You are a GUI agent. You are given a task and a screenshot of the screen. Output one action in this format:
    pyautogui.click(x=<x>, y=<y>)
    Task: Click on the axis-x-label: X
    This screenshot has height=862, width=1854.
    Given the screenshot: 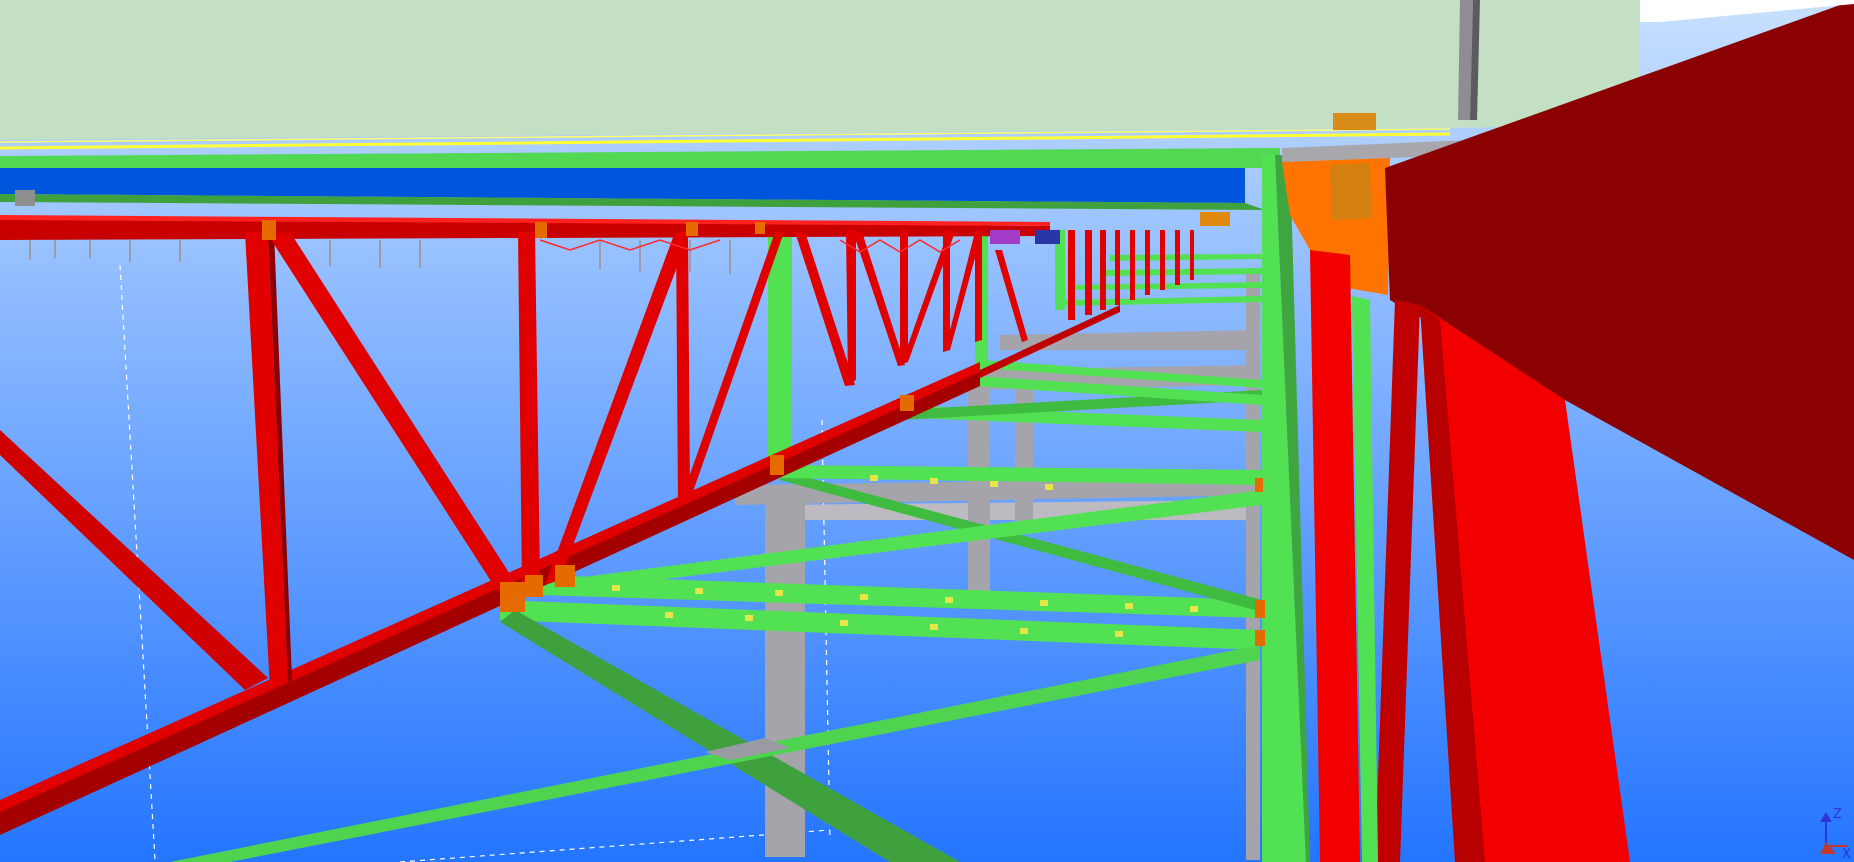 What is the action you would take?
    pyautogui.click(x=1846, y=854)
    